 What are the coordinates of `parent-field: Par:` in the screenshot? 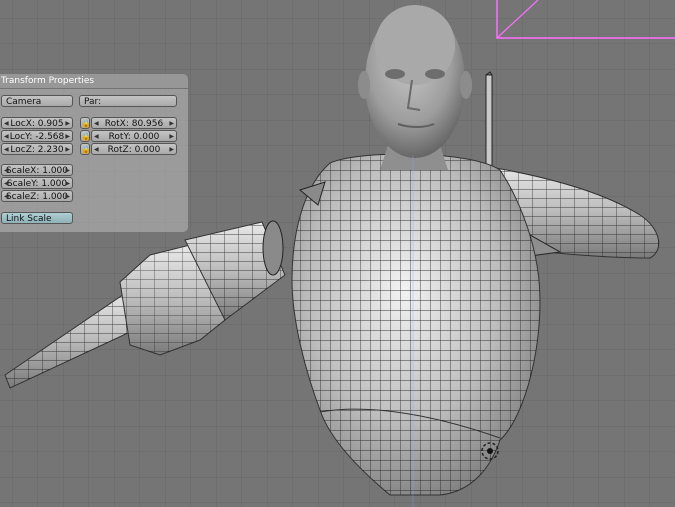 It's located at (128, 101).